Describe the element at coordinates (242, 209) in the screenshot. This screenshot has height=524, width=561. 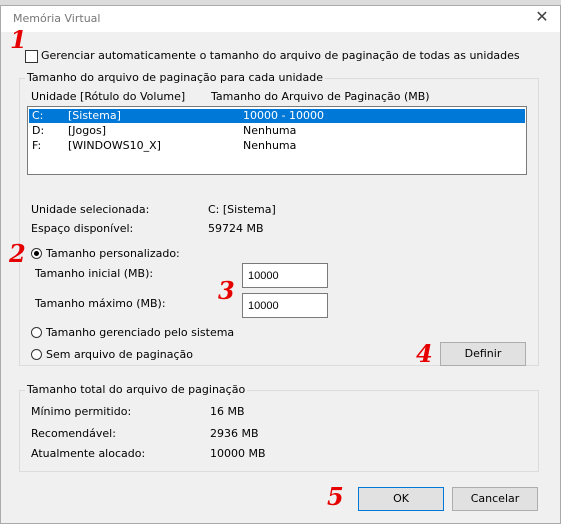
I see `selected-drive-value: C: [Sistema]` at that location.